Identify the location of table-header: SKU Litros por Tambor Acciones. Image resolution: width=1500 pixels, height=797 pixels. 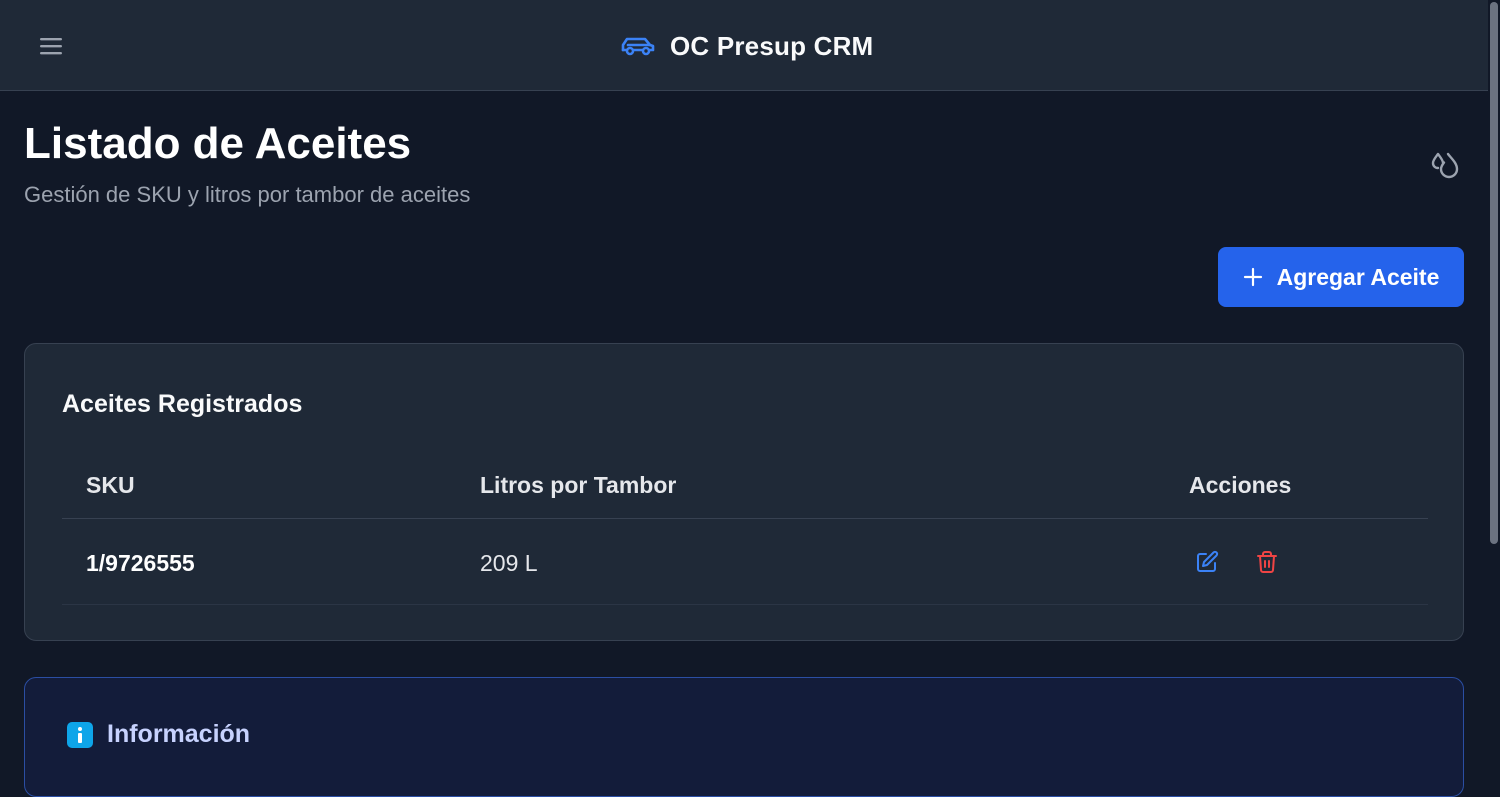
(745, 485).